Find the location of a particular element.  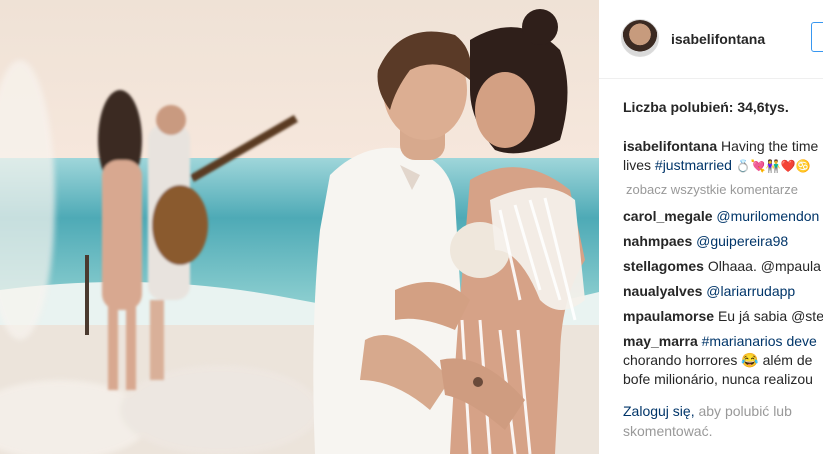

comment-item: mpaulamorse Eu já sabia @ste is located at coordinates (723, 316).